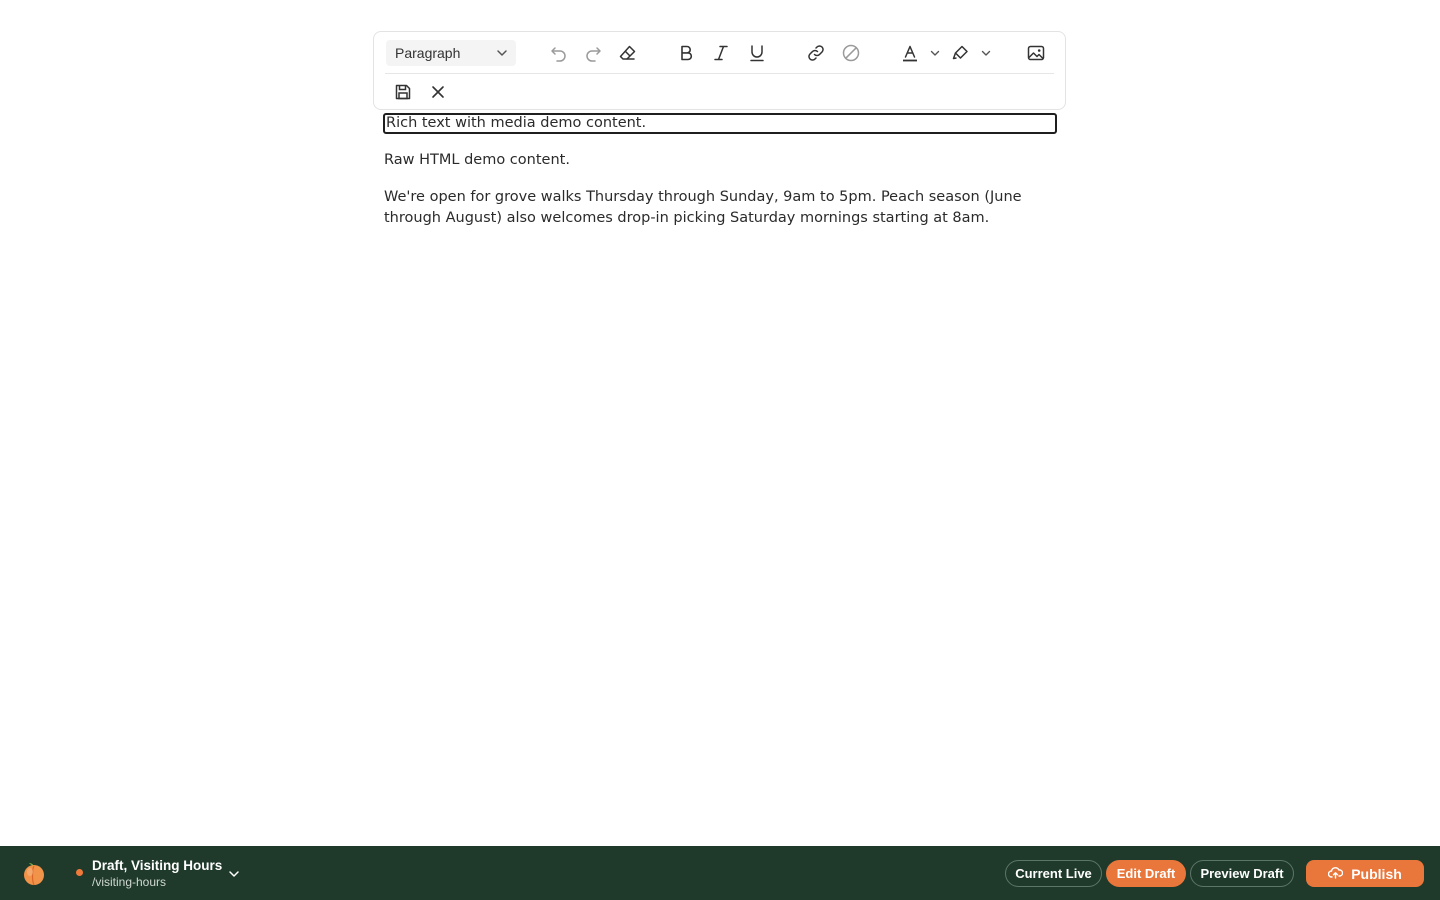 This screenshot has width=1440, height=900. I want to click on publish-label: Publish, so click(1376, 873).